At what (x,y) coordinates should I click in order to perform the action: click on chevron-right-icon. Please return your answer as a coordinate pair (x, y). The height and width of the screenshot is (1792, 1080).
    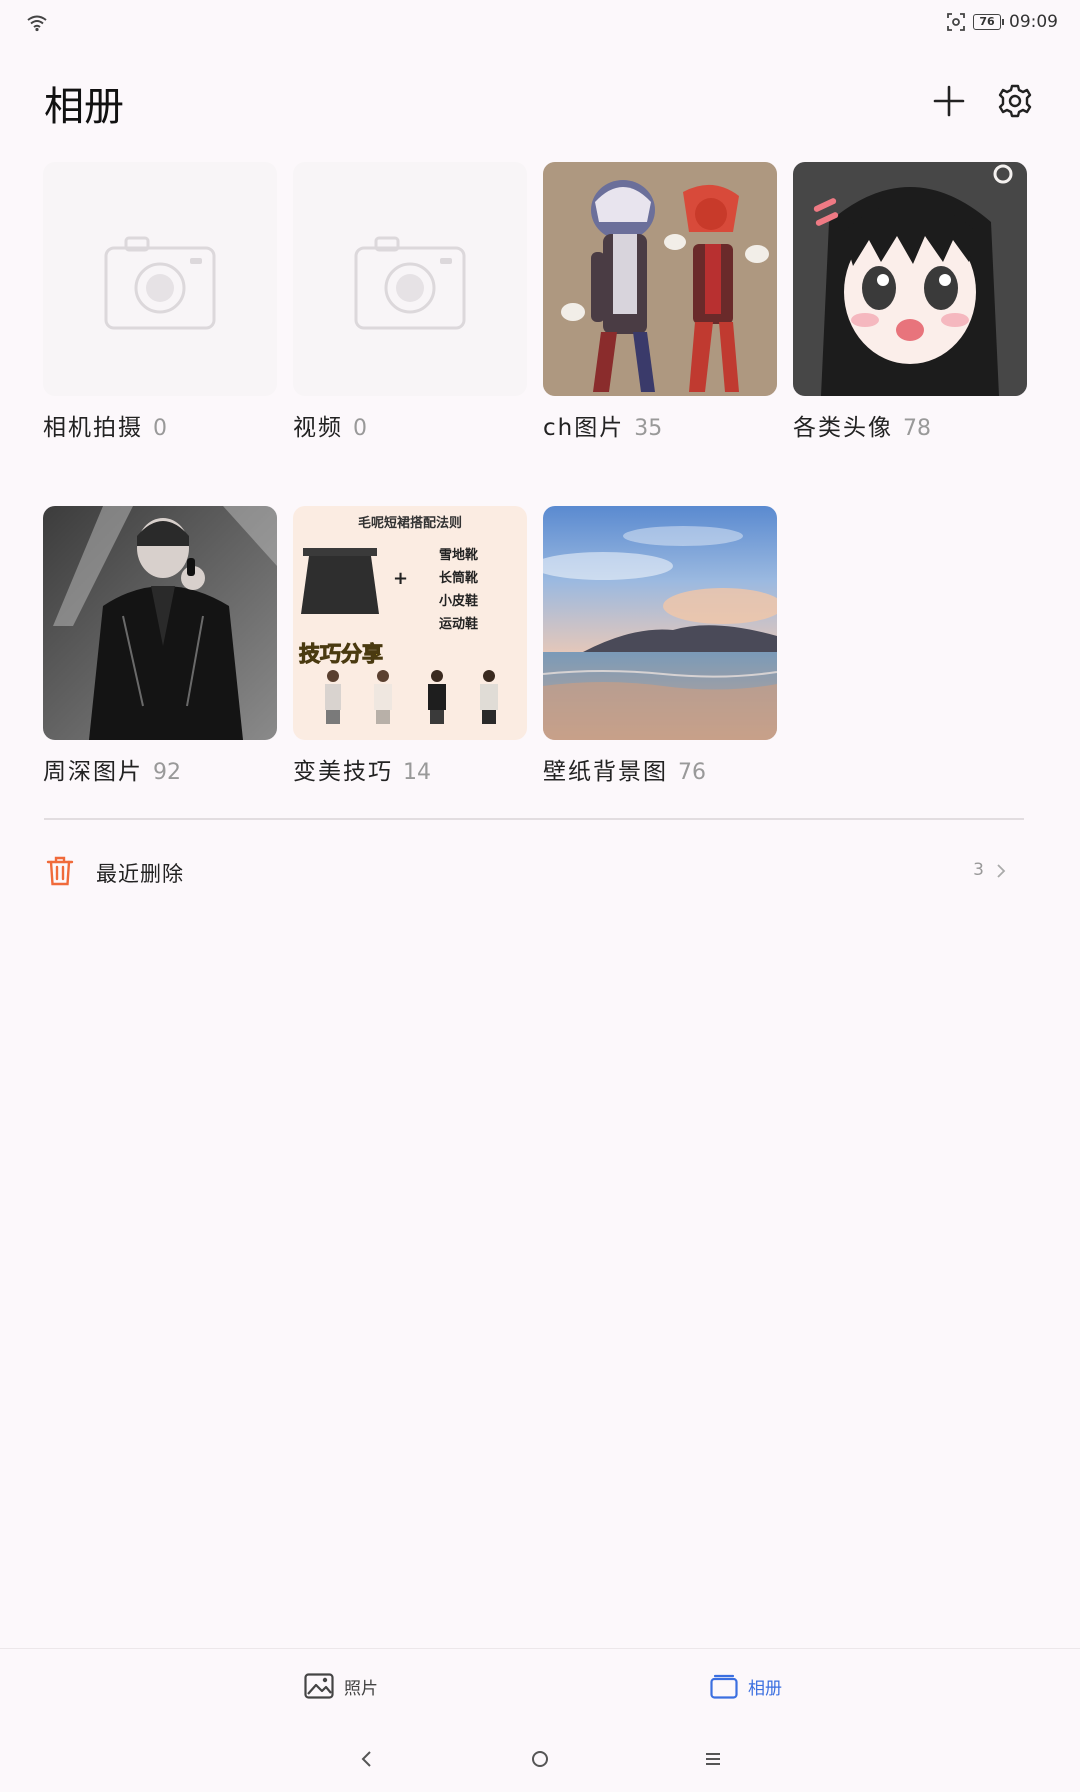
    Looking at the image, I should click on (1001, 871).